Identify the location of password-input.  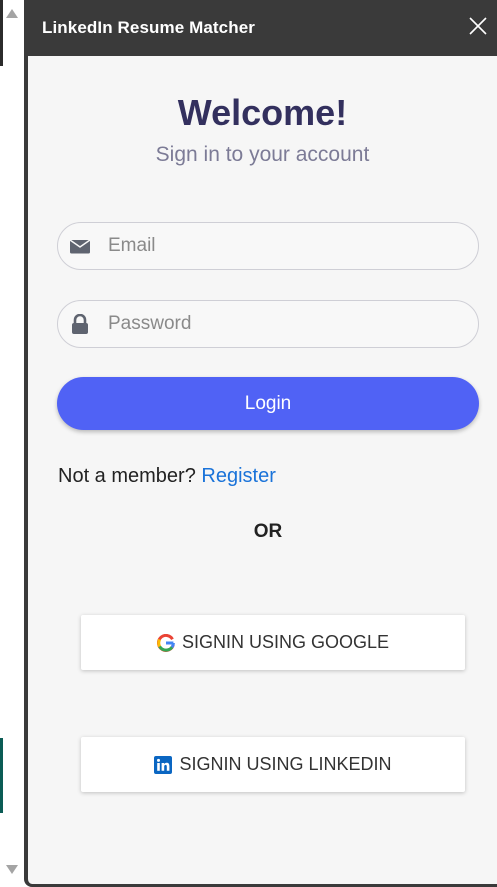
(288, 324).